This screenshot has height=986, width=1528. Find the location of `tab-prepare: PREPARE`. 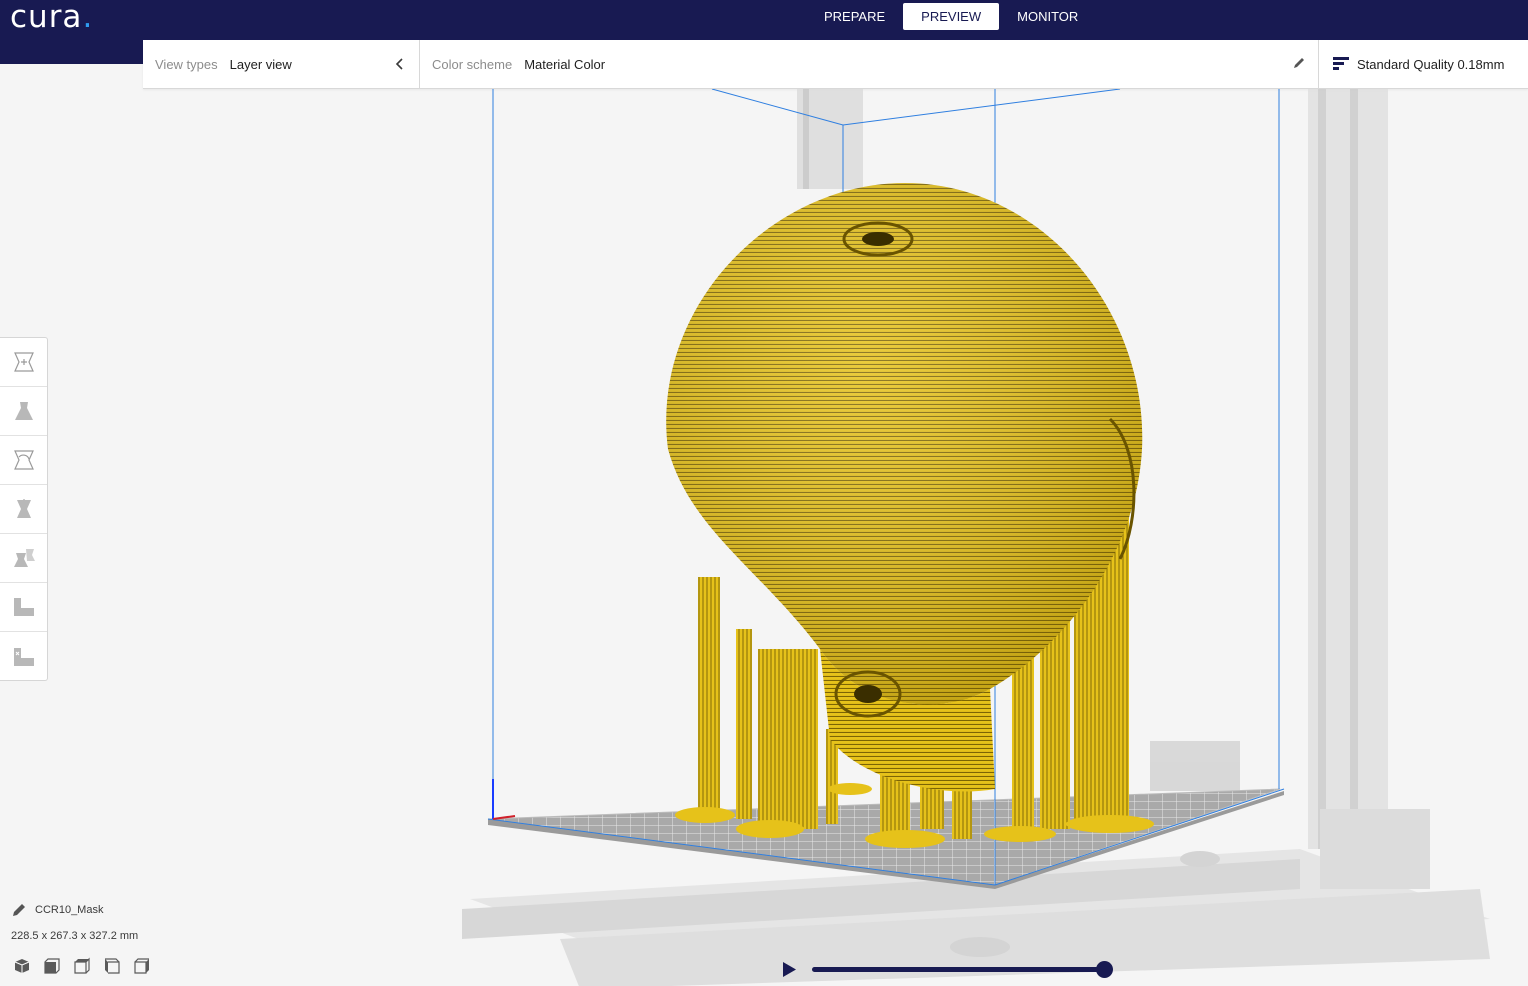

tab-prepare: PREPARE is located at coordinates (854, 16).